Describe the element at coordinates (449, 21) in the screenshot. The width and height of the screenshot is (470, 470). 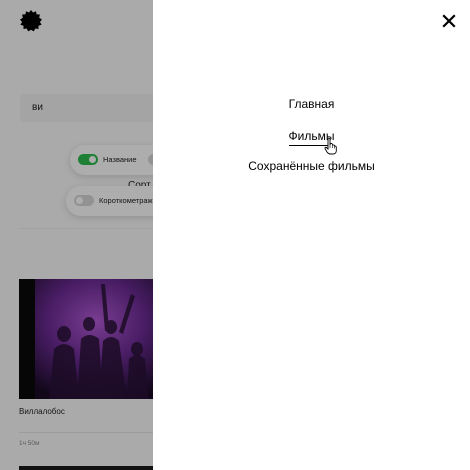
I see `close-icon` at that location.